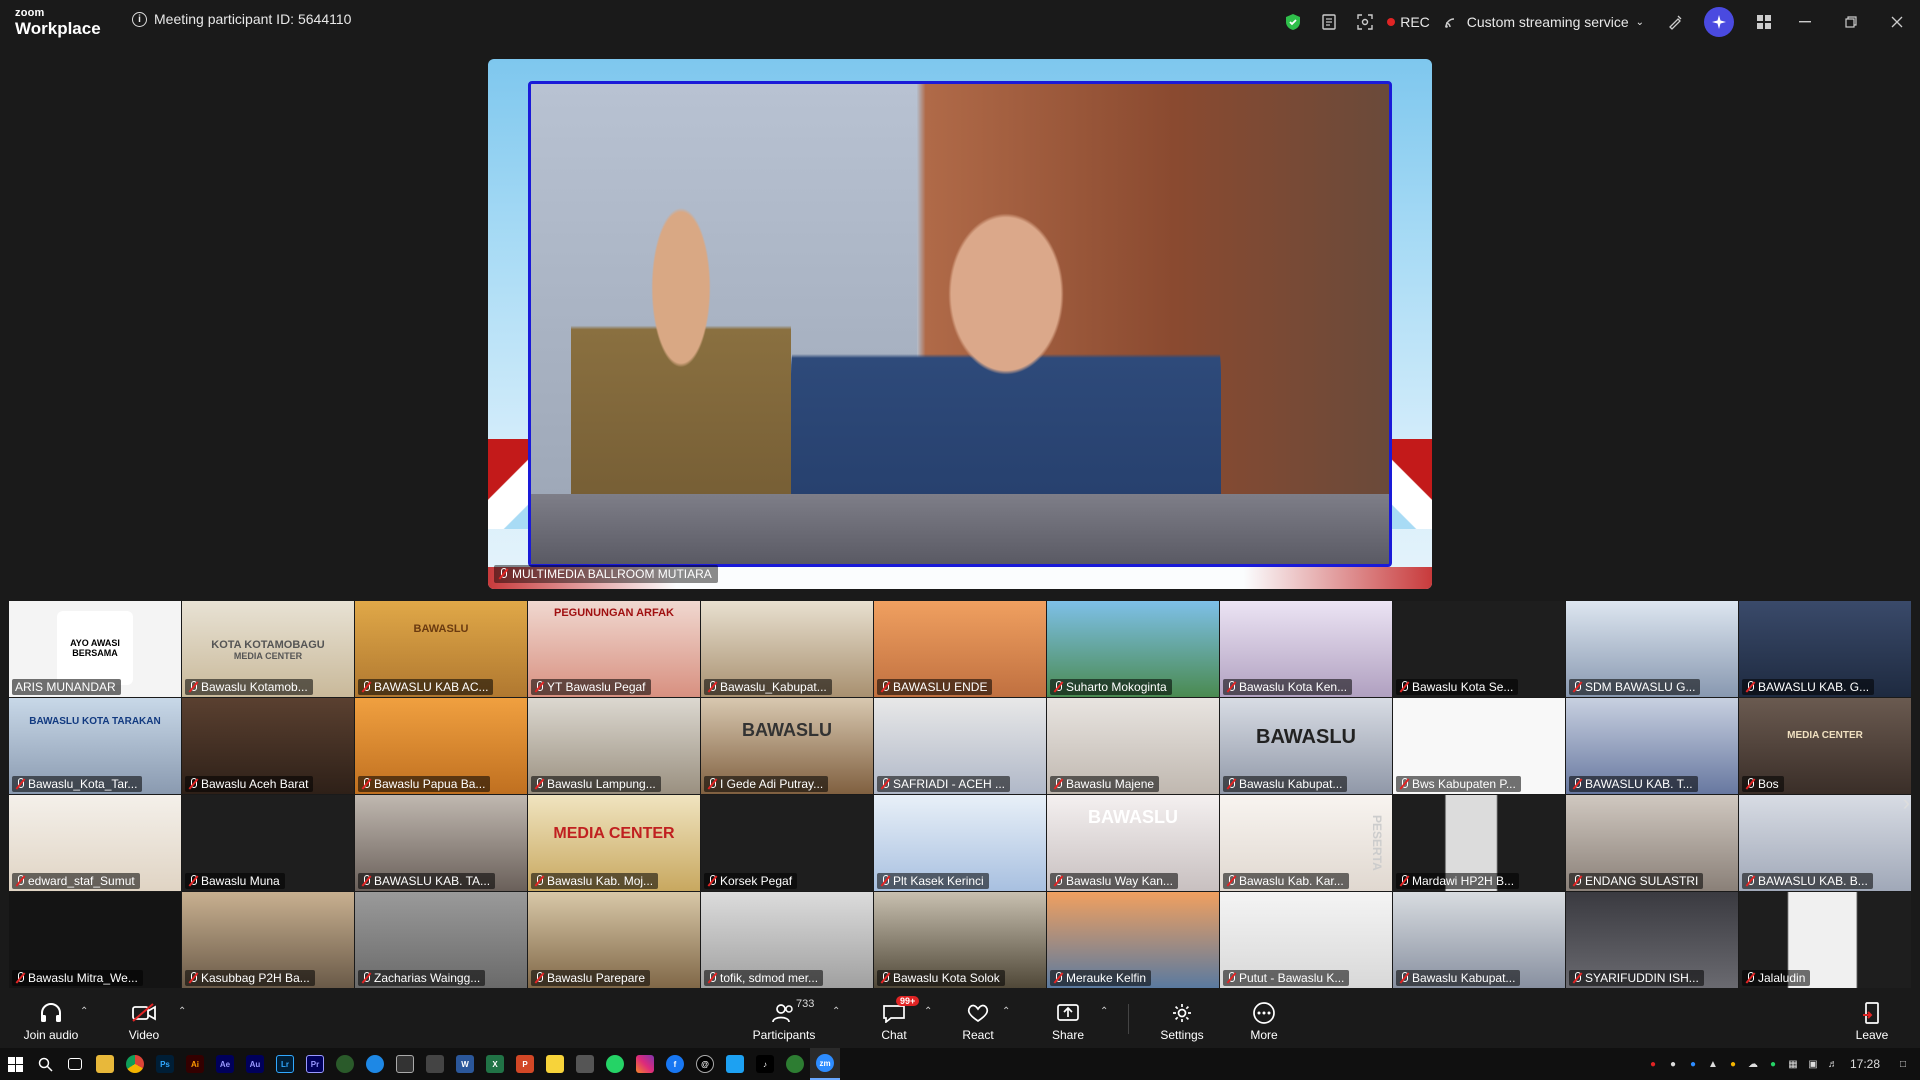  I want to click on tray-icon: ☁, so click(1753, 1064).